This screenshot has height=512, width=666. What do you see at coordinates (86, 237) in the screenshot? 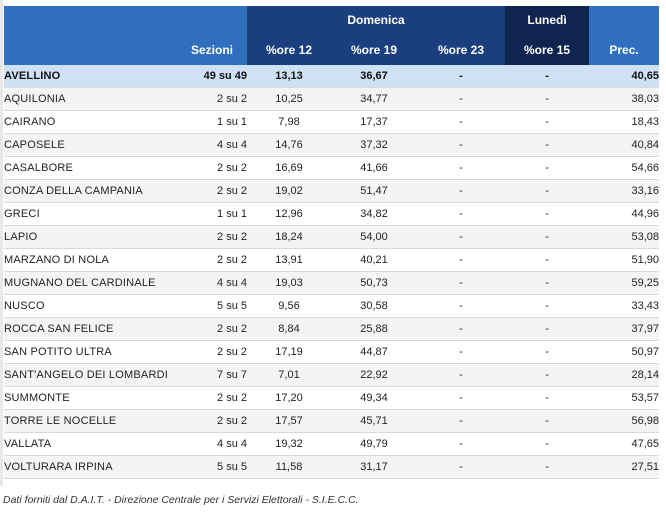
I see `cell-comune: LAPIO` at bounding box center [86, 237].